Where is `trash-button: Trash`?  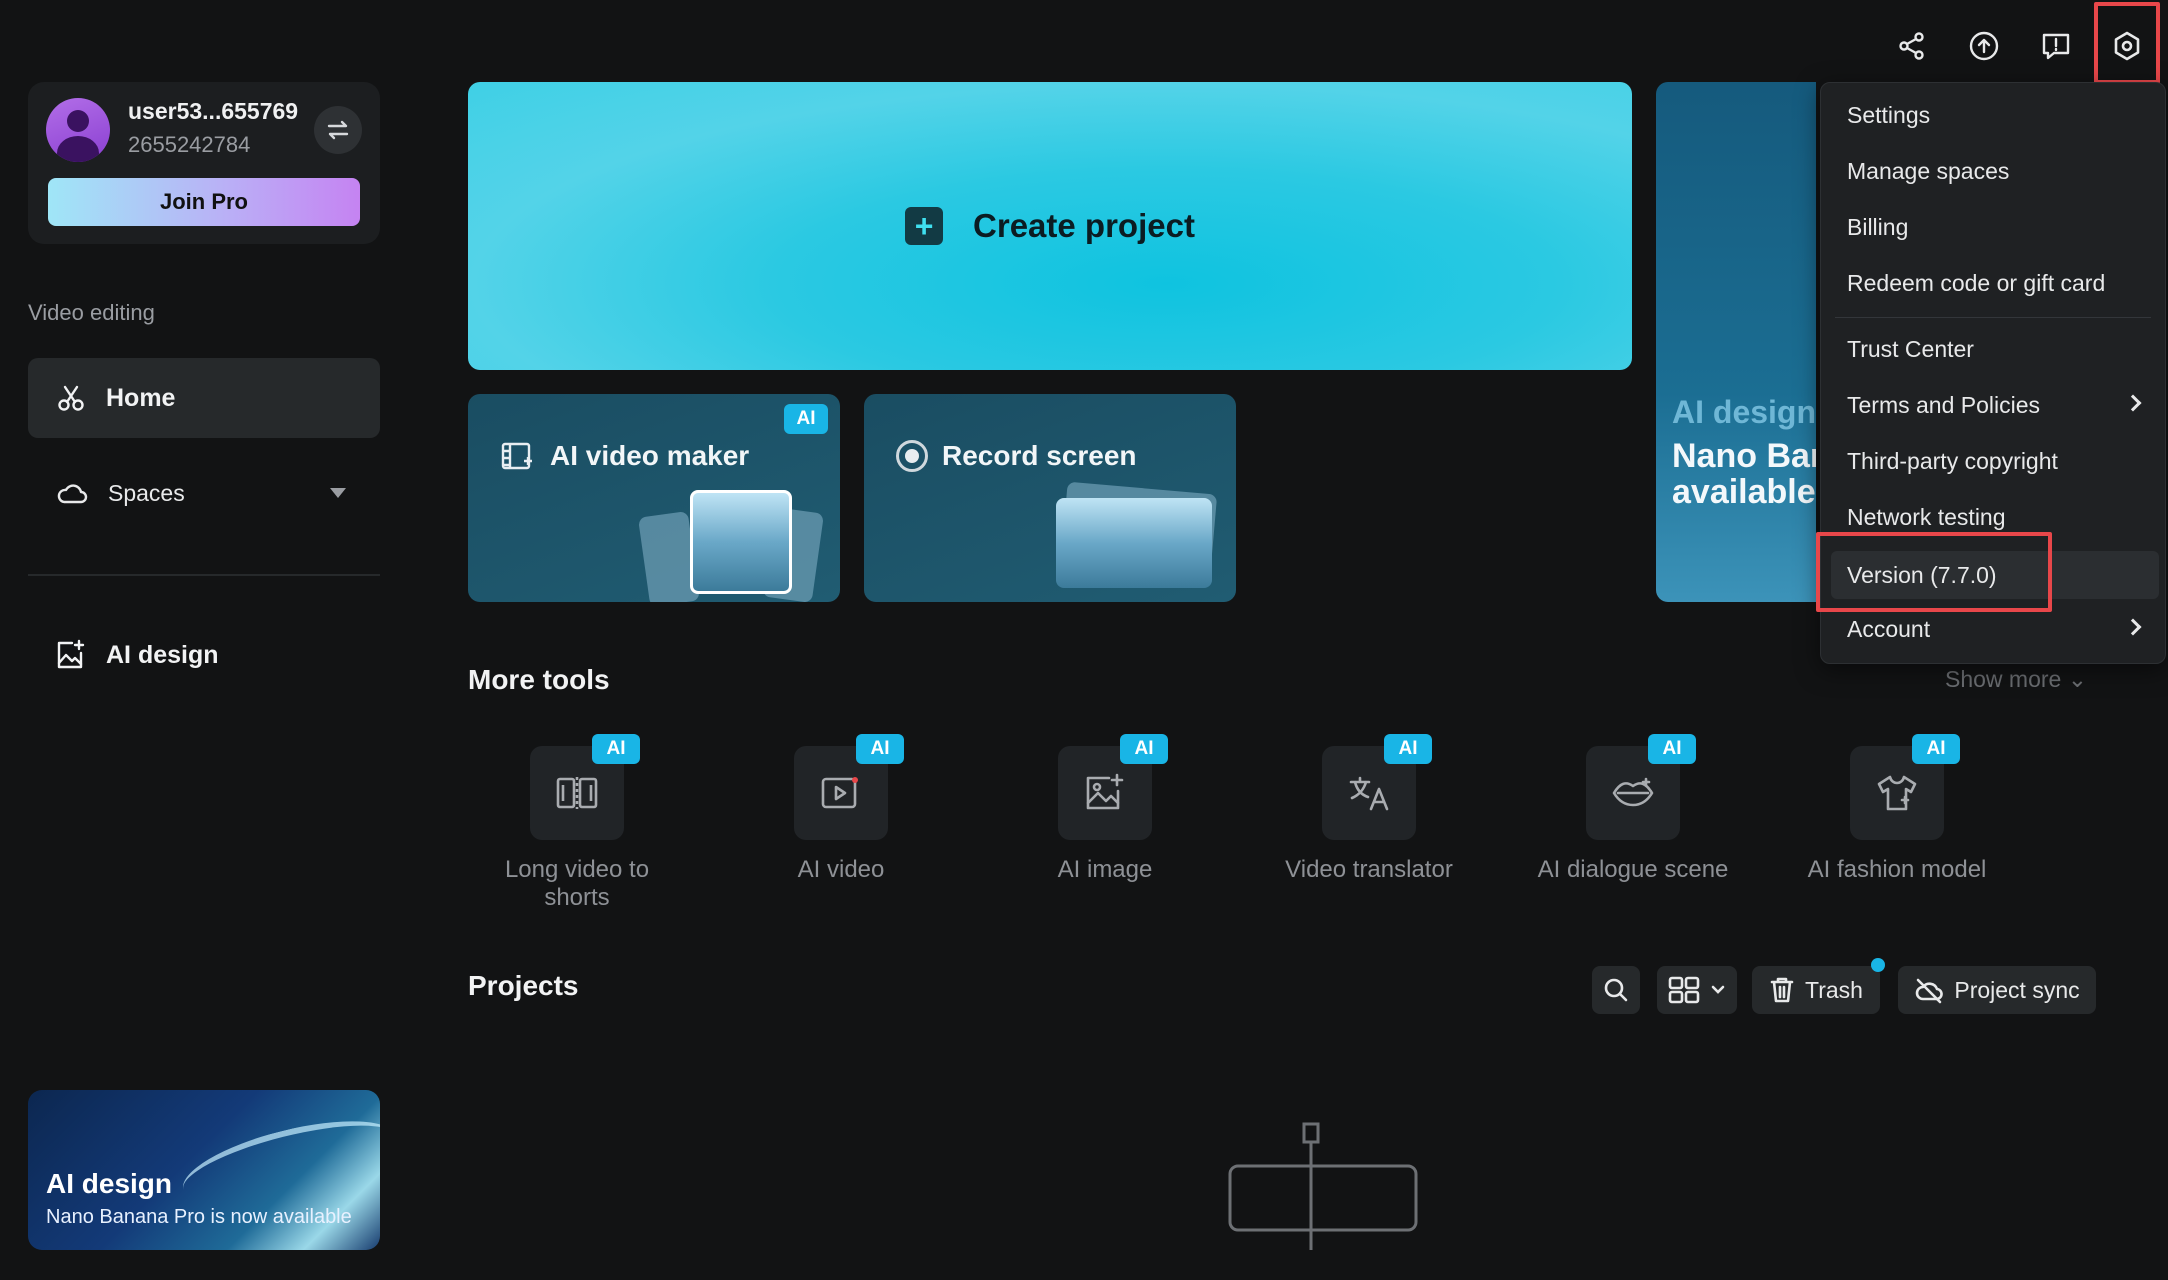 trash-button: Trash is located at coordinates (1816, 990).